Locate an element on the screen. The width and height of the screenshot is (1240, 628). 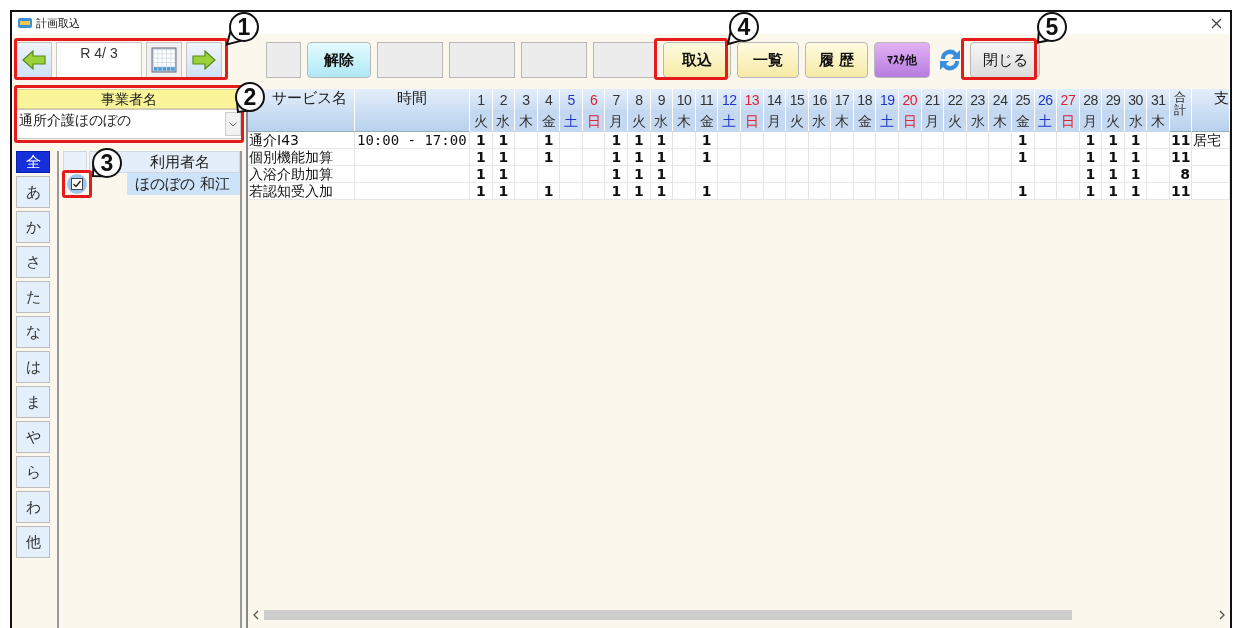
day-number: 22 is located at coordinates (955, 99).